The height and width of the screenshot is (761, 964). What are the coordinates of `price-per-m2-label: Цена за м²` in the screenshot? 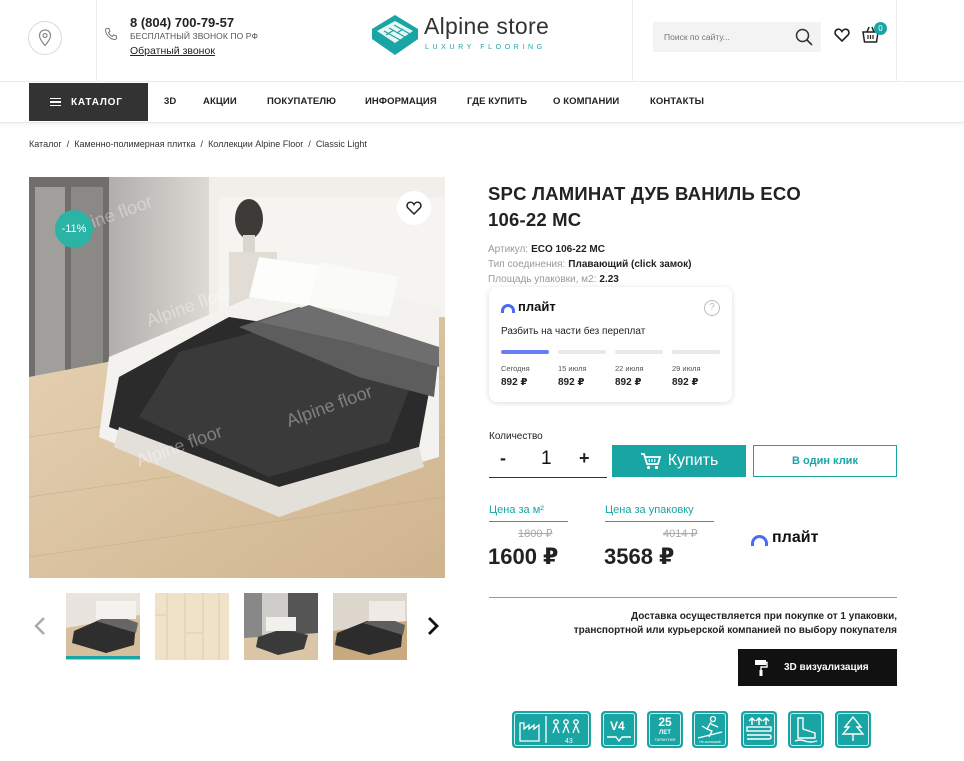 It's located at (516, 510).